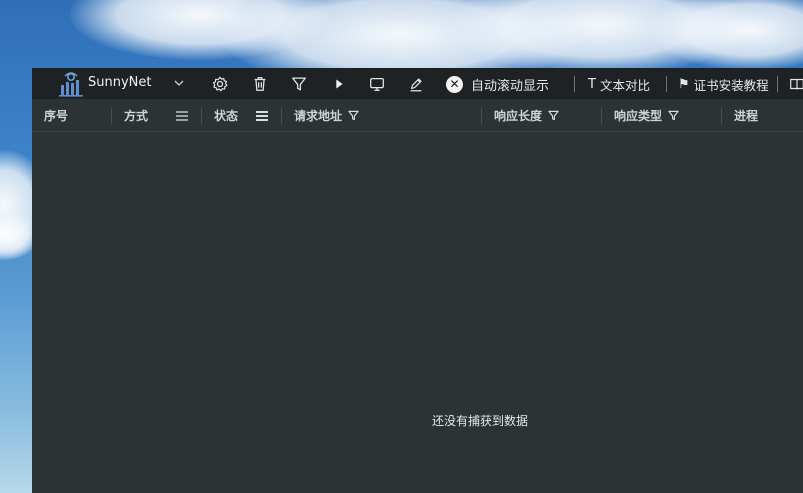 The height and width of the screenshot is (493, 803). Describe the element at coordinates (56, 115) in the screenshot. I see `column-header-index: 序号` at that location.